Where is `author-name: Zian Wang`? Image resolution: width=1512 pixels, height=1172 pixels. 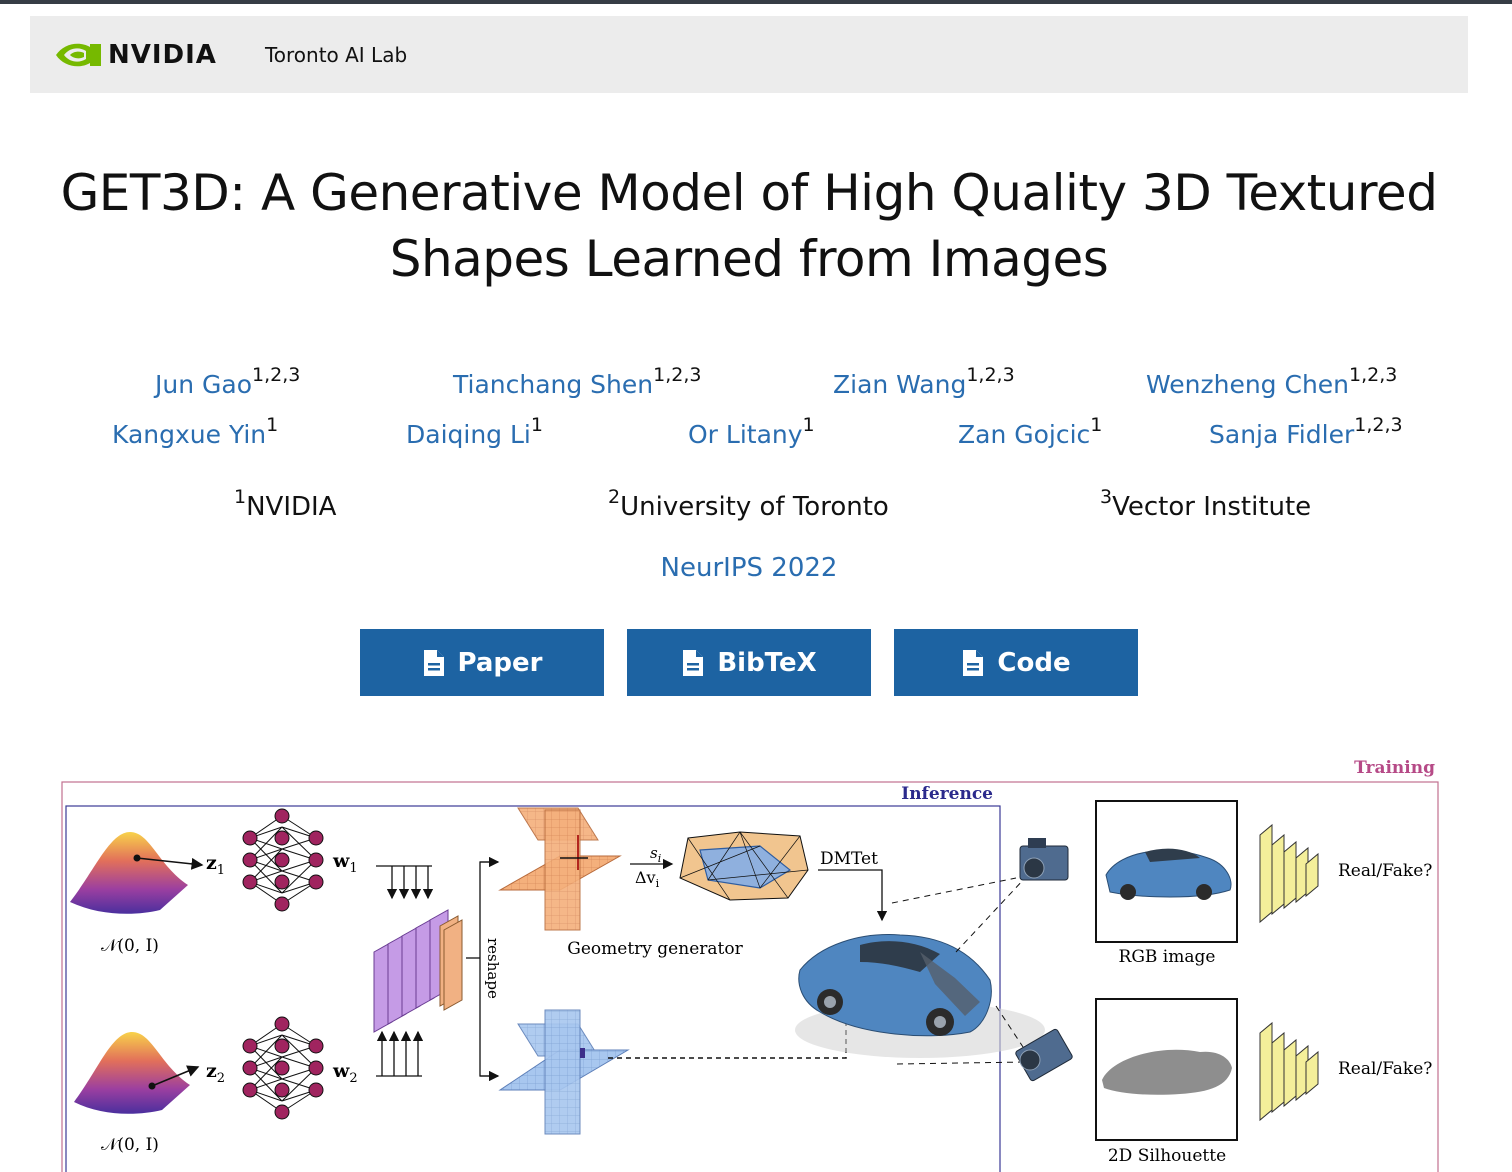 author-name: Zian Wang is located at coordinates (900, 384).